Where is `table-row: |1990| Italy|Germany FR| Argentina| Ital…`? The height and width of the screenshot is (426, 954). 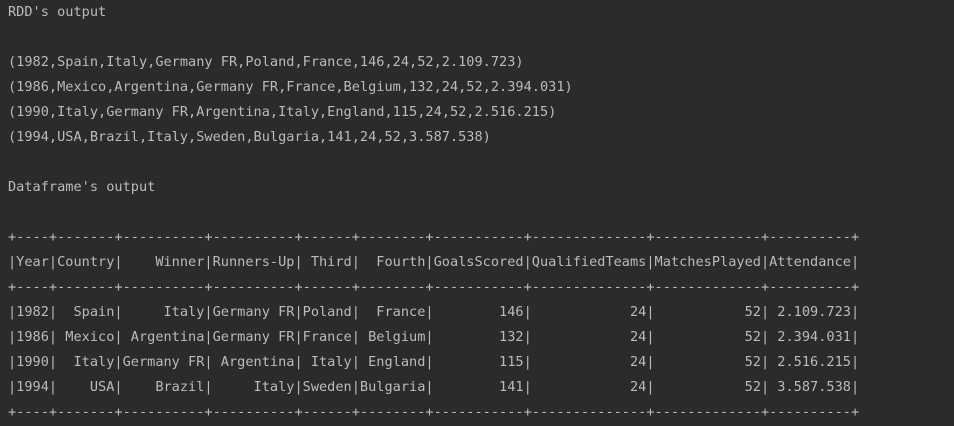
table-row: |1990| Italy|Germany FR| Argentina| Ital… is located at coordinates (434, 362).